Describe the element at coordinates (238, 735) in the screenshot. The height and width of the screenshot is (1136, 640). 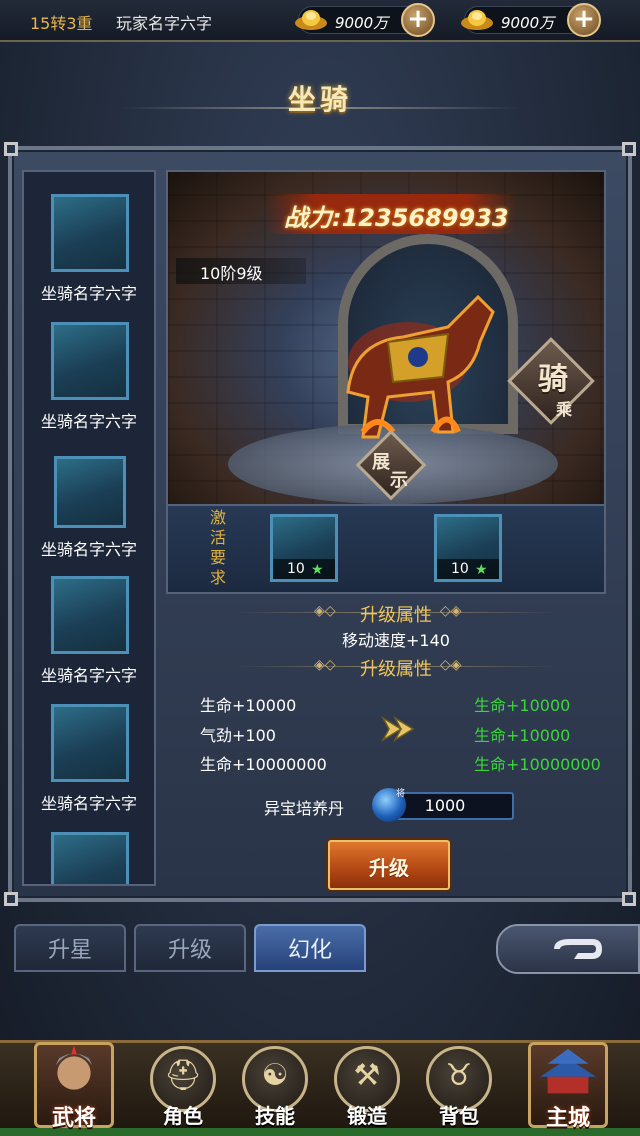
I see `current-stat: 气劲+100` at that location.